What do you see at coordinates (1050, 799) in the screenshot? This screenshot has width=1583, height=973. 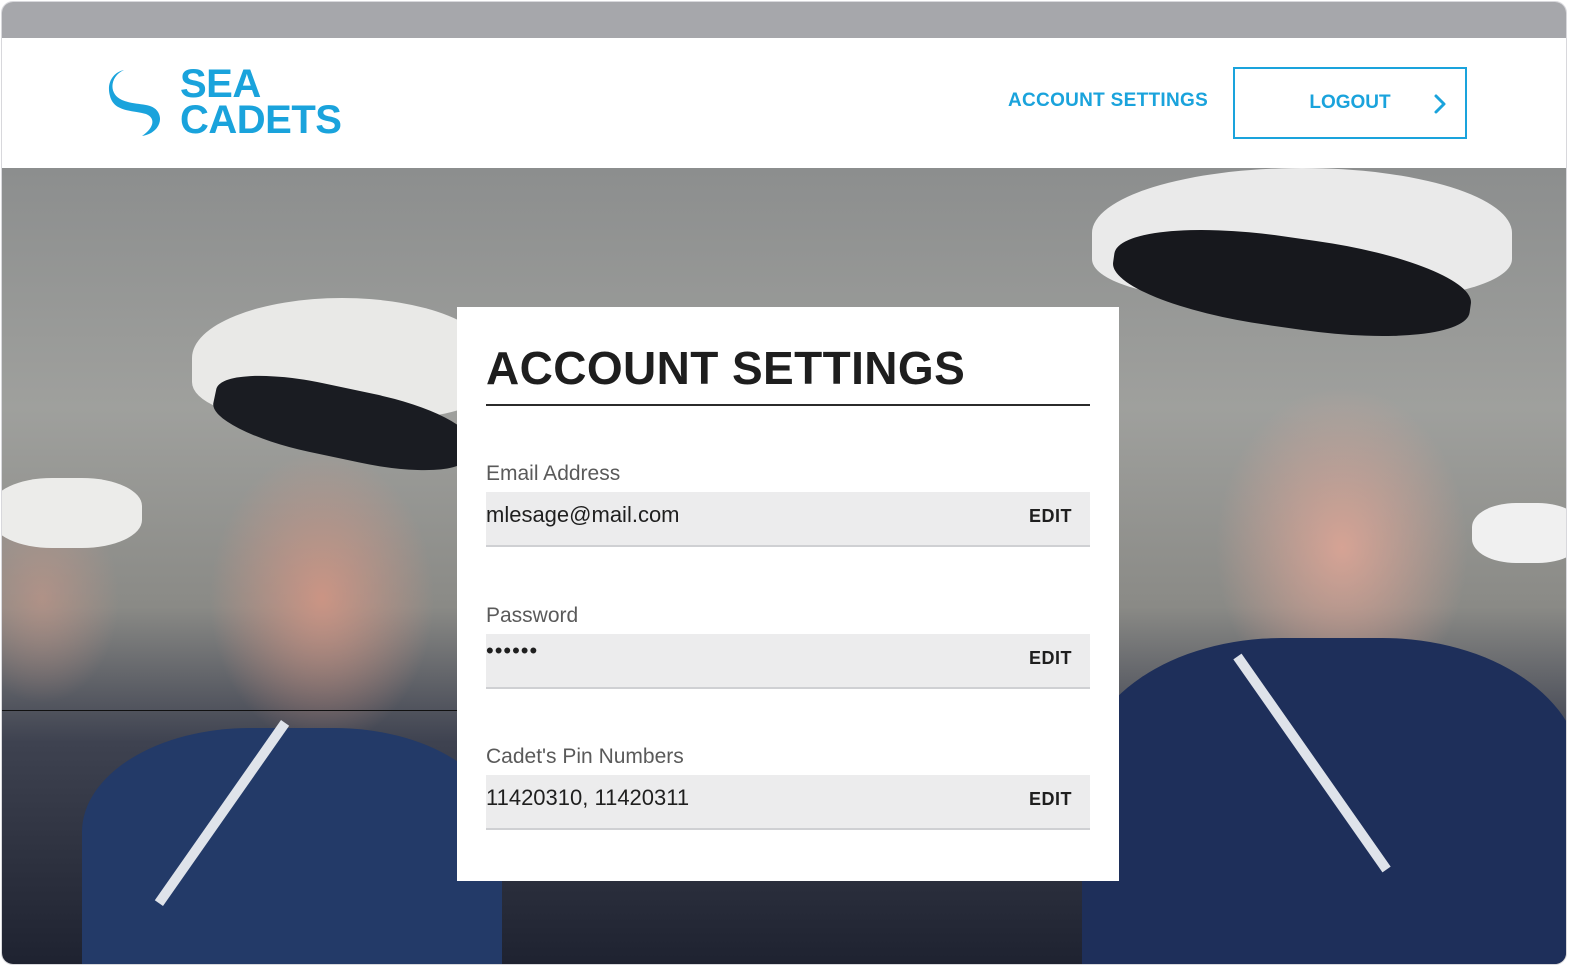 I see `edit-pin-button: EDIT` at bounding box center [1050, 799].